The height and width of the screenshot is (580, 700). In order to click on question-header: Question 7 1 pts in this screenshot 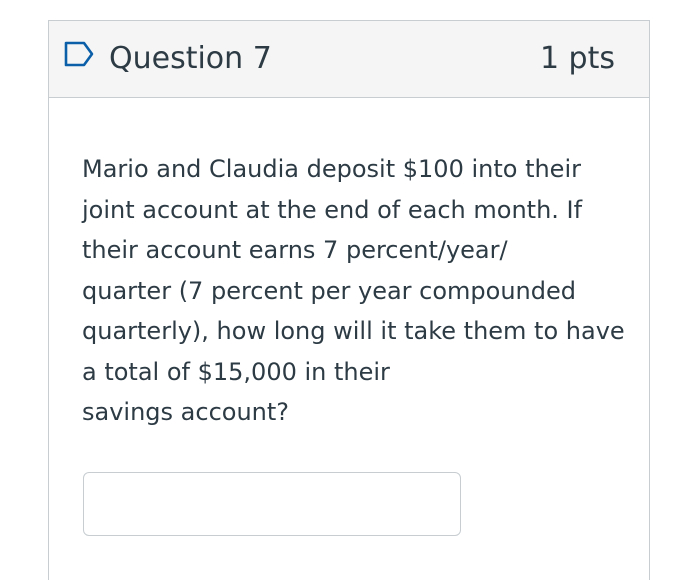, I will do `click(349, 59)`.